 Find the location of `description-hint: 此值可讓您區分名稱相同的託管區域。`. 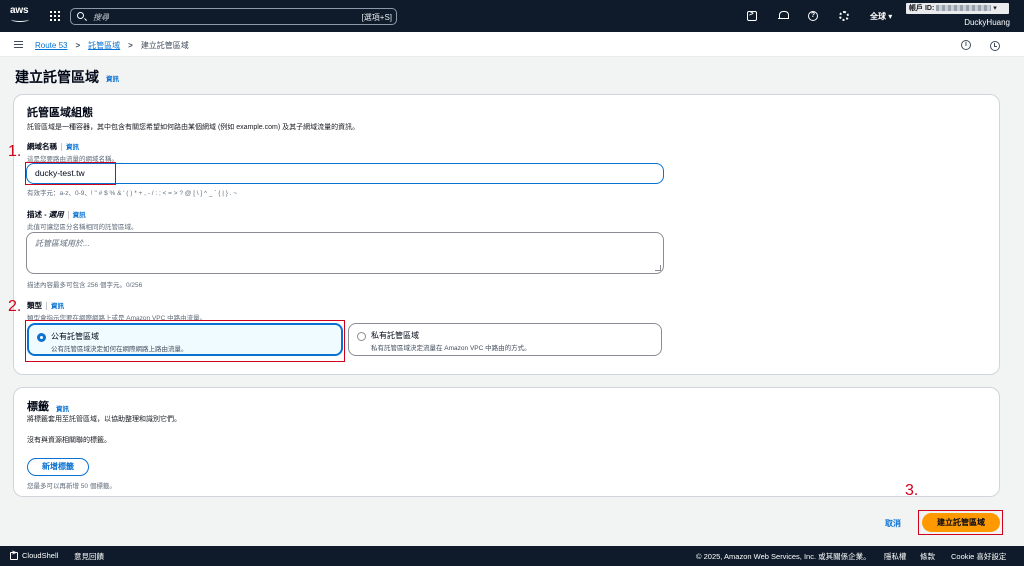

description-hint: 此值可讓您區分名稱相同的託管區域。 is located at coordinates (82, 227).